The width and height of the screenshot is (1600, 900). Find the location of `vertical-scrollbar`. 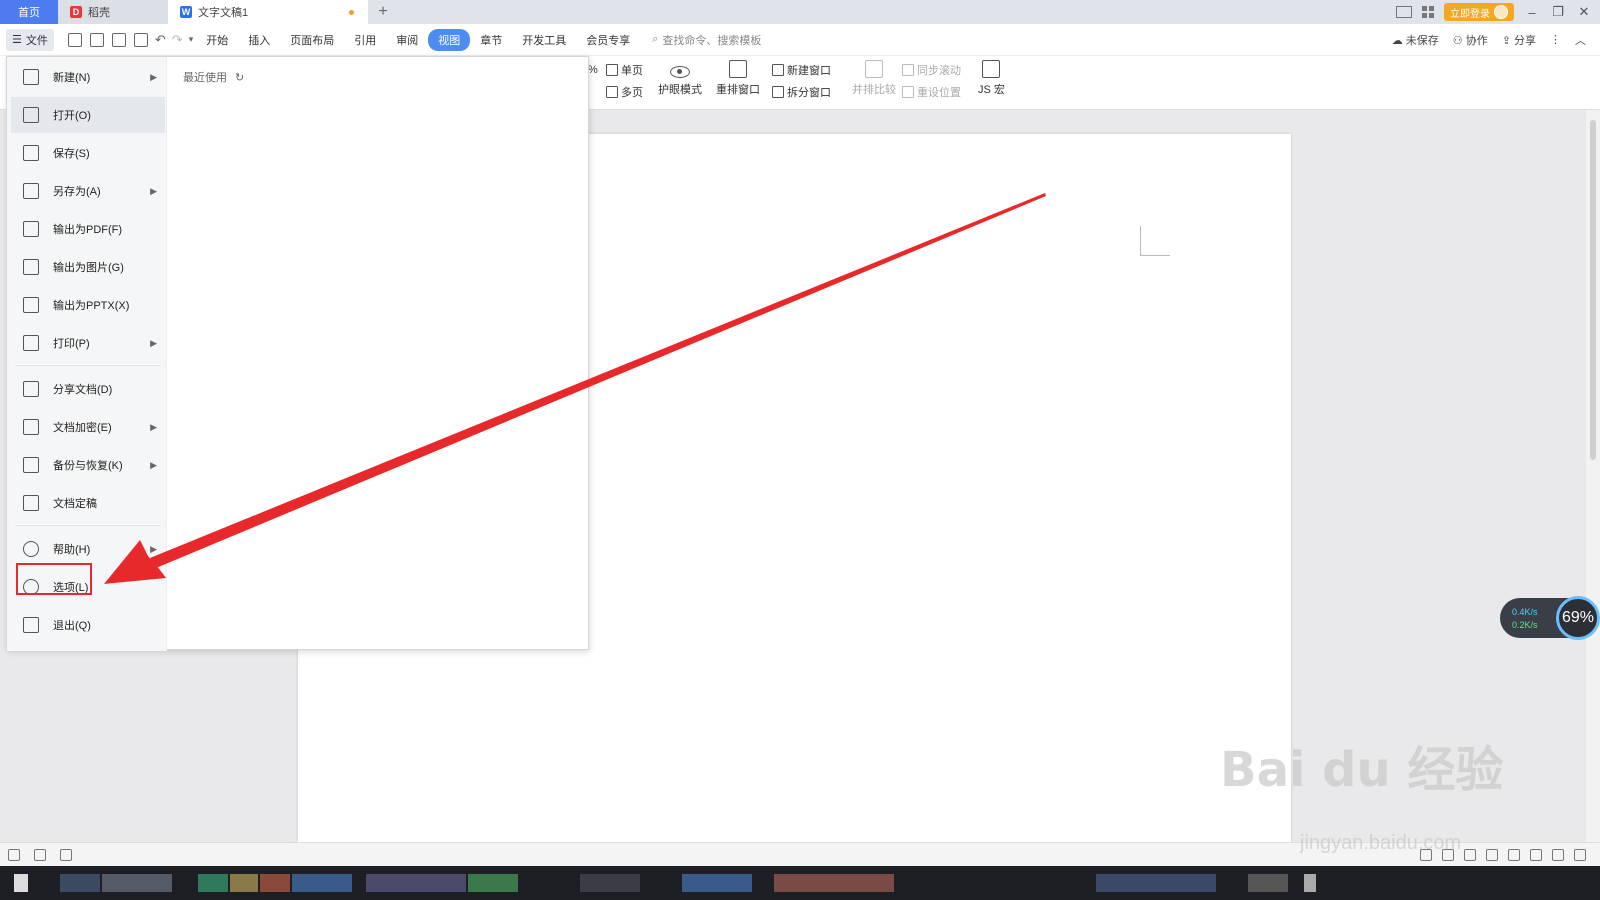

vertical-scrollbar is located at coordinates (1593, 476).